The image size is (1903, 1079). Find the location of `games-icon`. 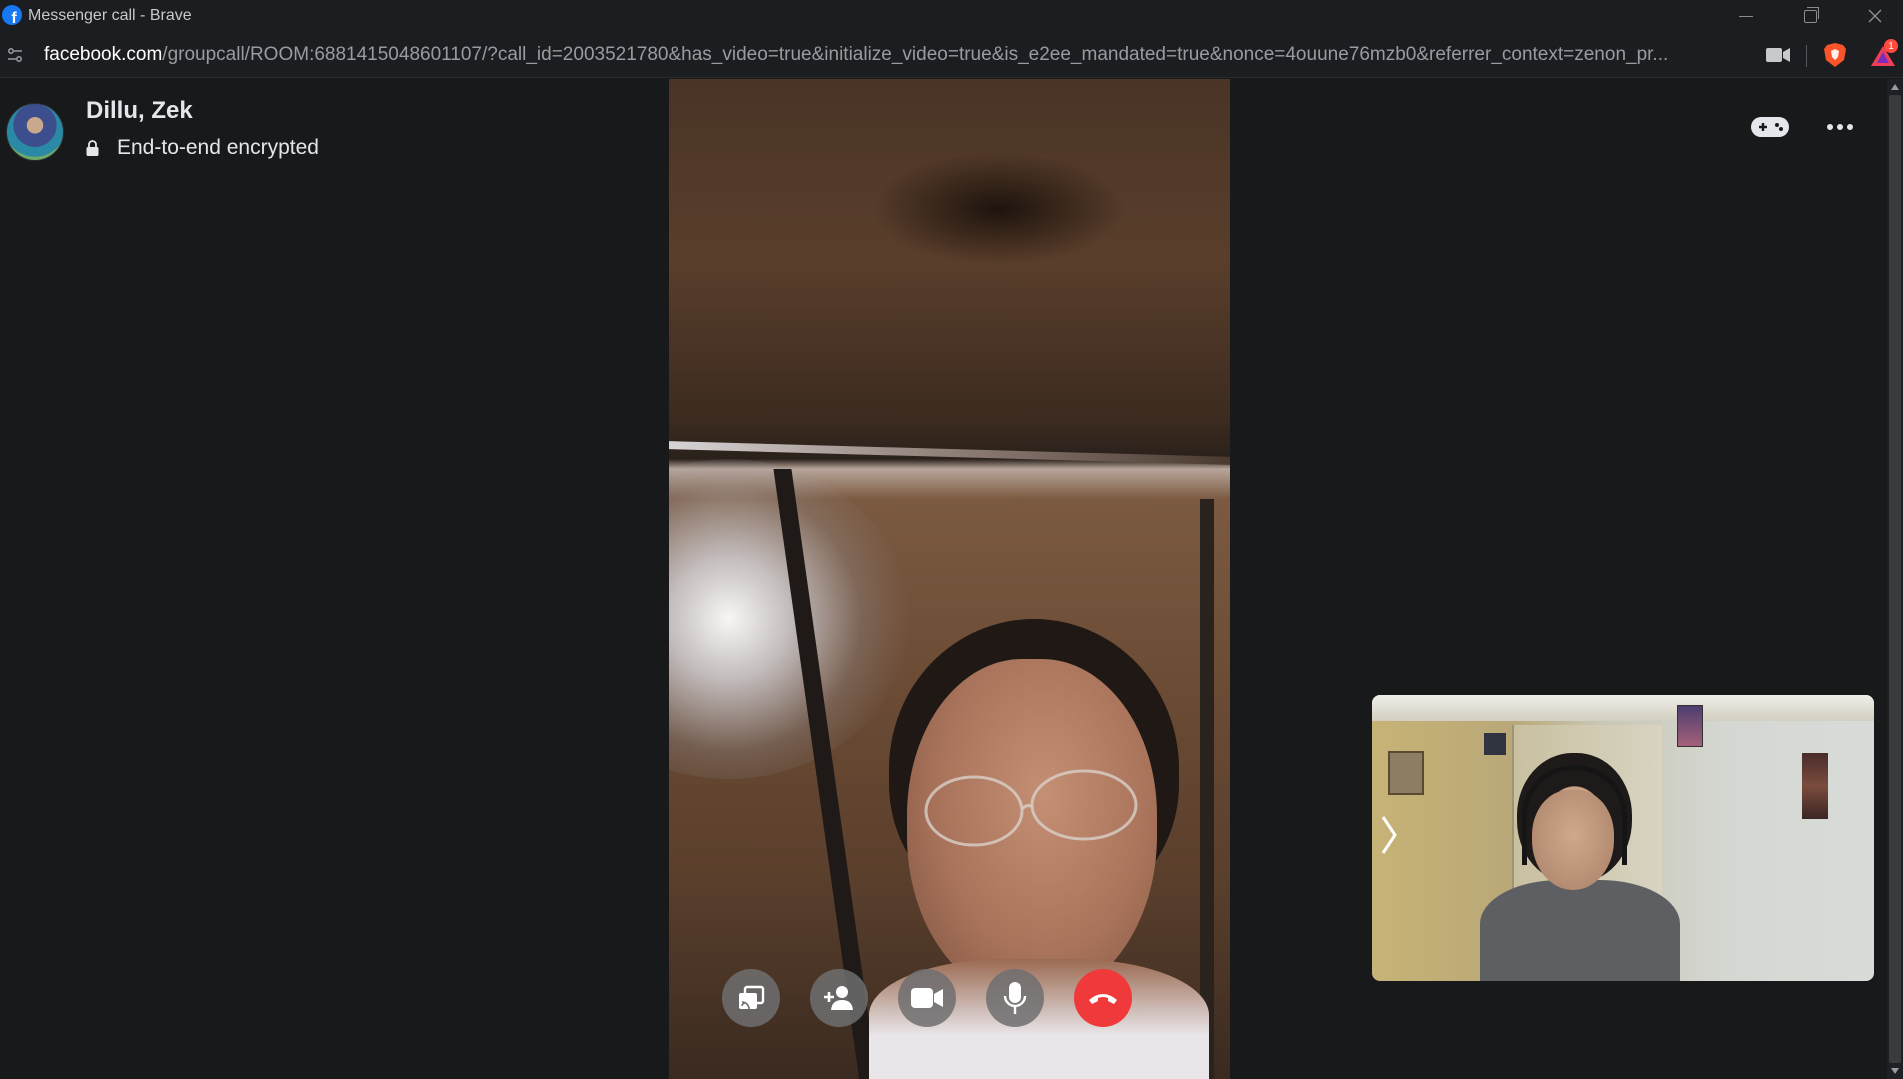

games-icon is located at coordinates (1770, 127).